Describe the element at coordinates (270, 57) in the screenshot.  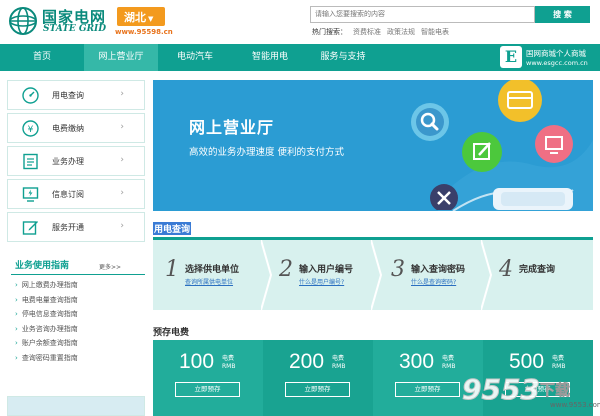
I see `nav-item-smart-power: 智能用电` at that location.